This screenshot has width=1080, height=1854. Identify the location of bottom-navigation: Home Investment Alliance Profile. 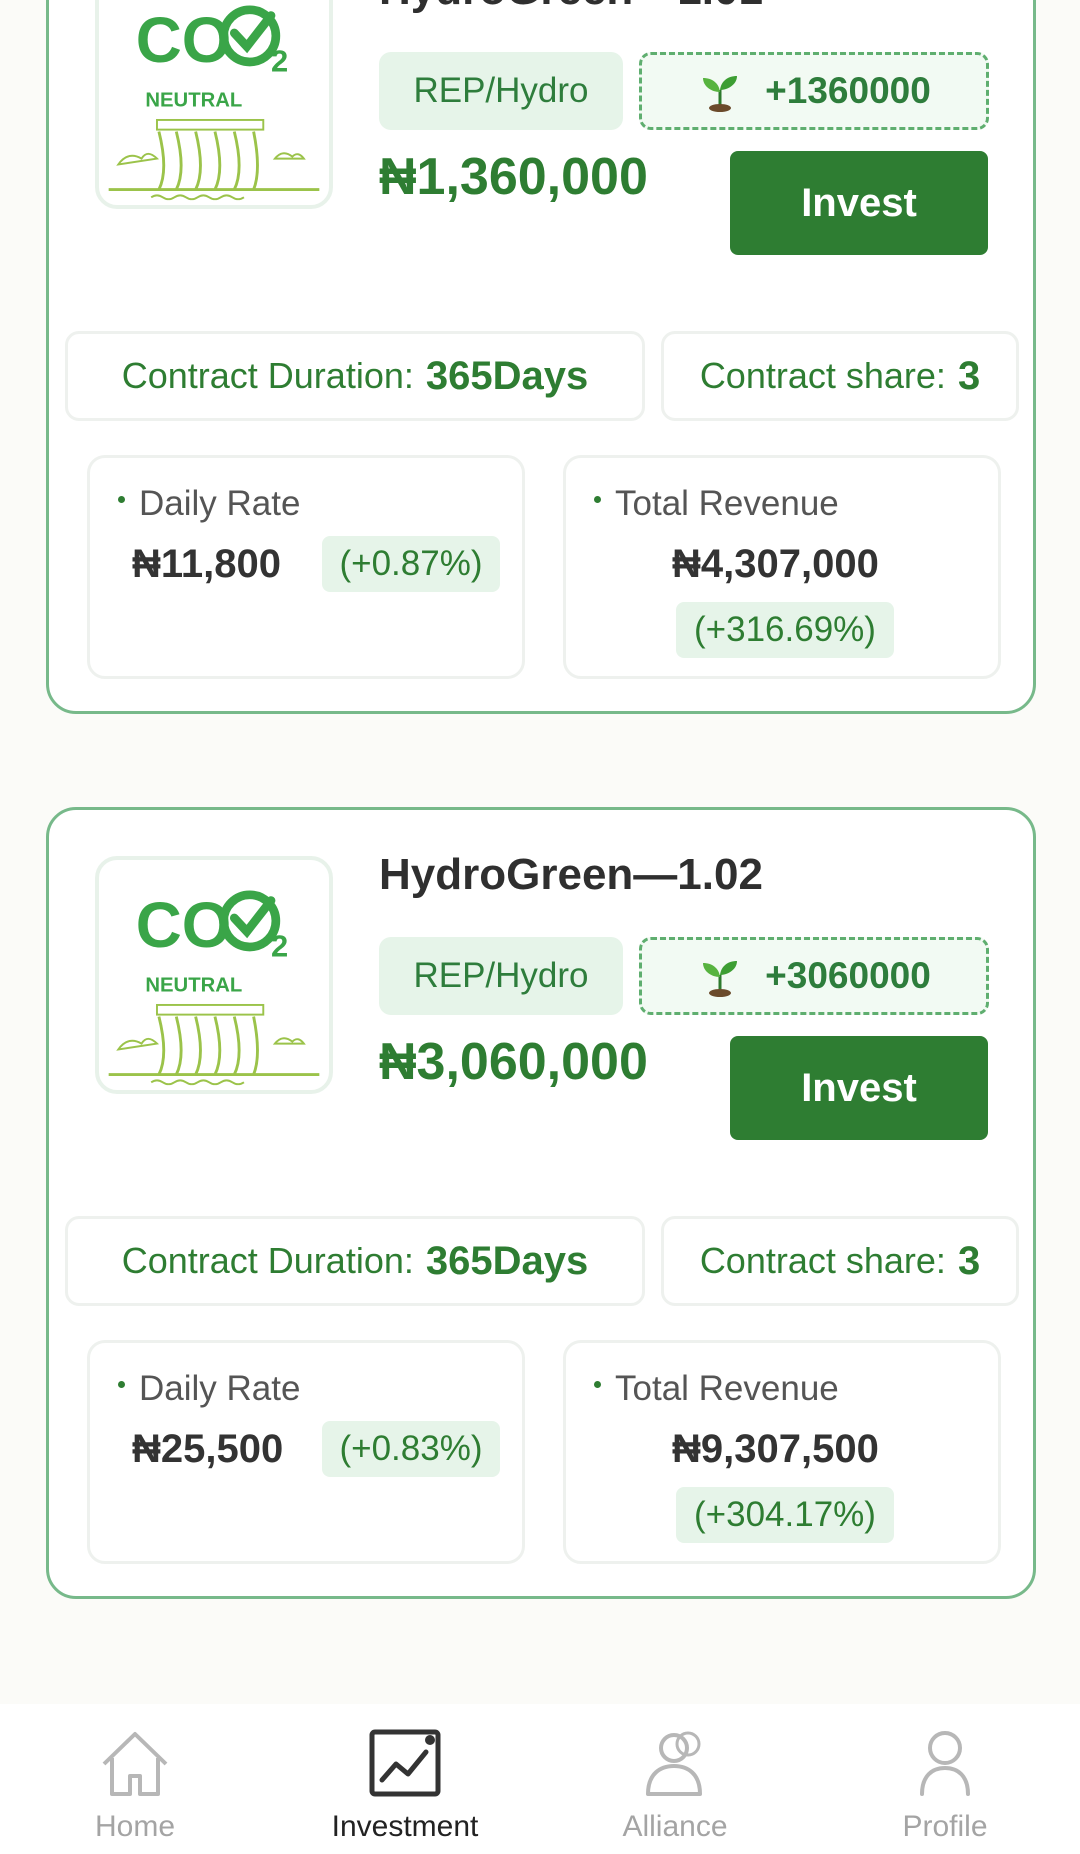
(540, 1779).